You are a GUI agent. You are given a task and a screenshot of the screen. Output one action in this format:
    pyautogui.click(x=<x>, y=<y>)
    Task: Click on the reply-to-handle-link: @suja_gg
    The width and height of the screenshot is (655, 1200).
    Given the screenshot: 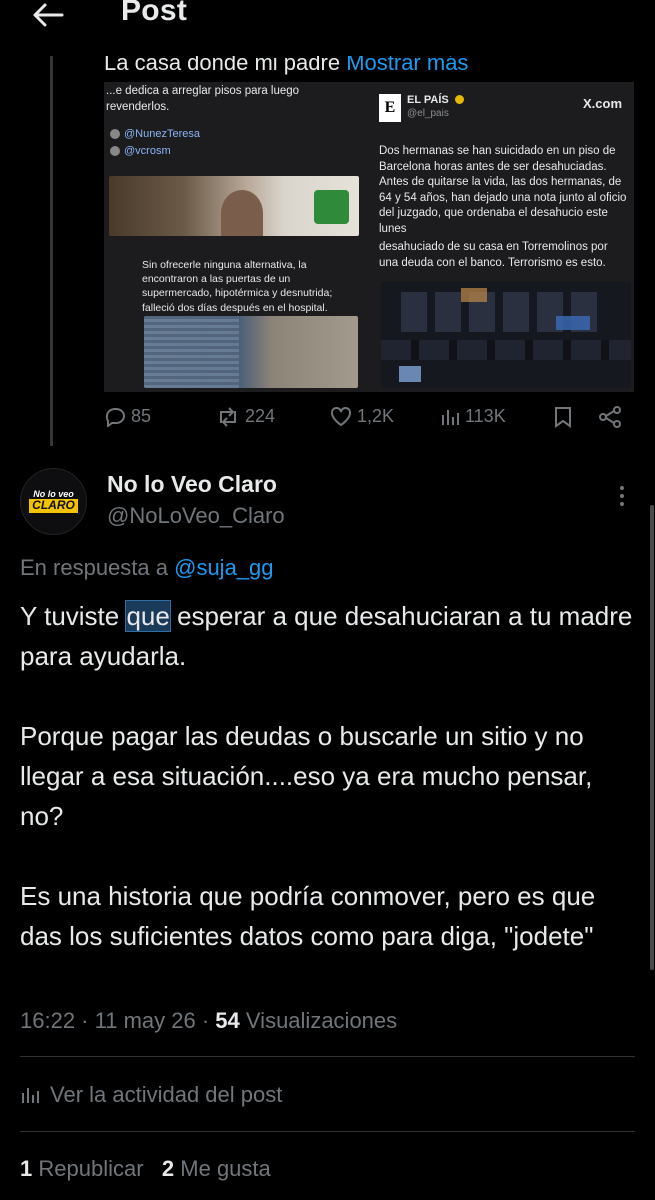 What is the action you would take?
    pyautogui.click(x=223, y=567)
    